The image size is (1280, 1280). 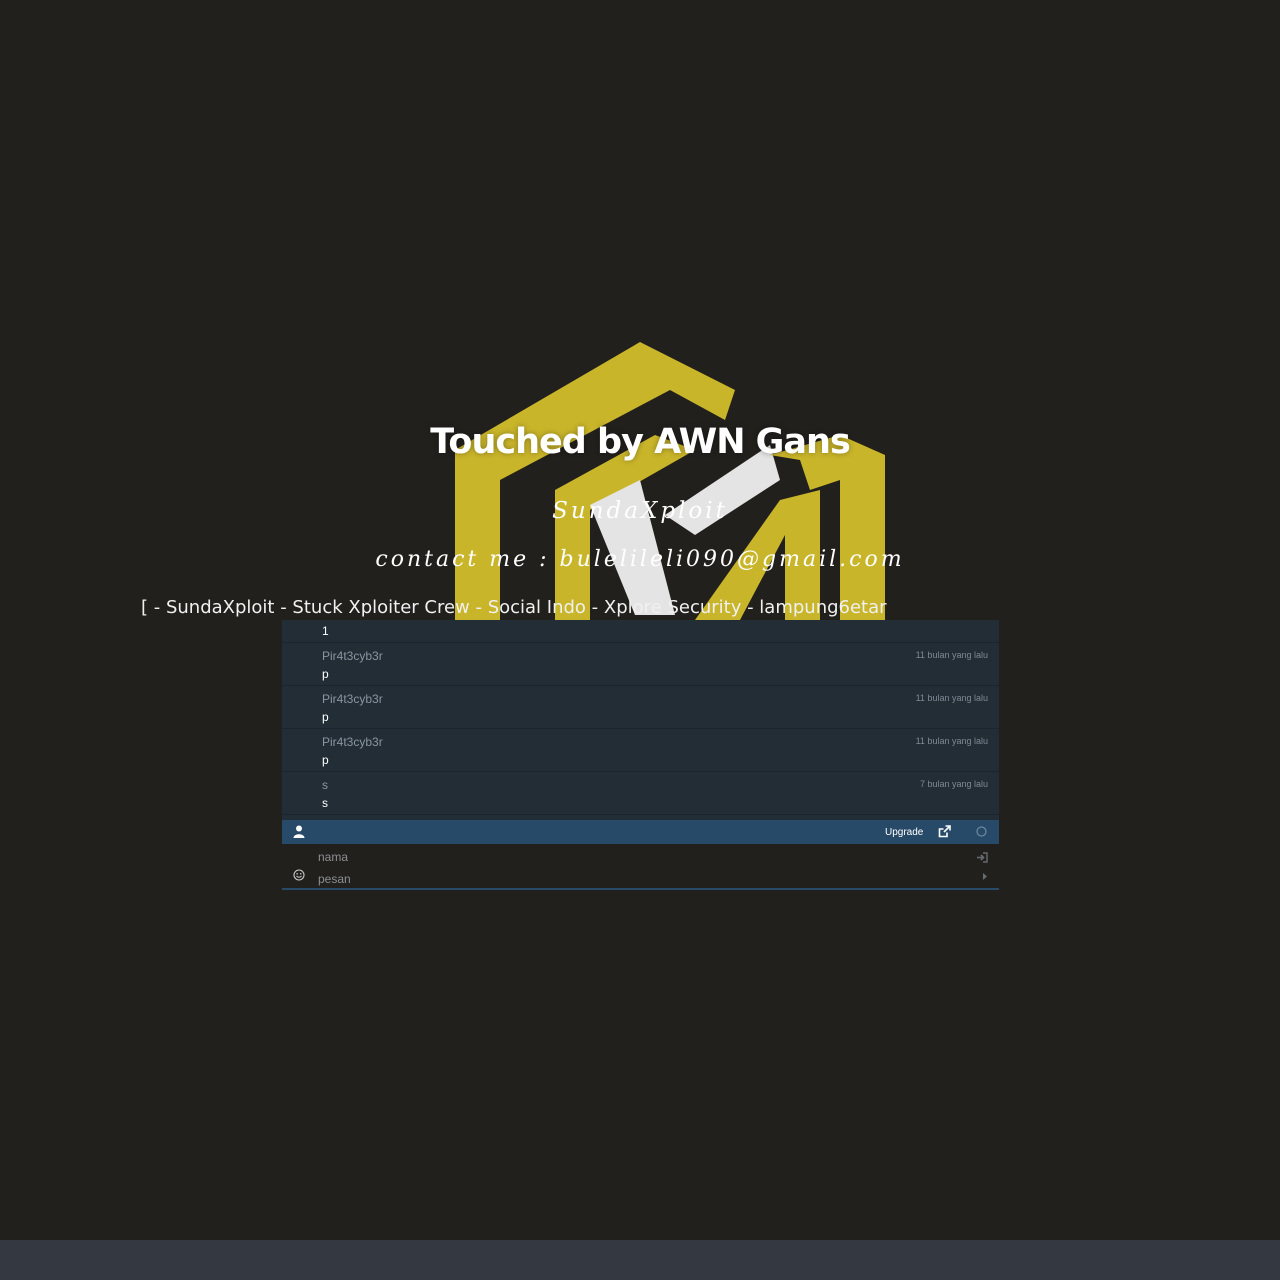 What do you see at coordinates (299, 875) in the screenshot?
I see `smiley-icon` at bounding box center [299, 875].